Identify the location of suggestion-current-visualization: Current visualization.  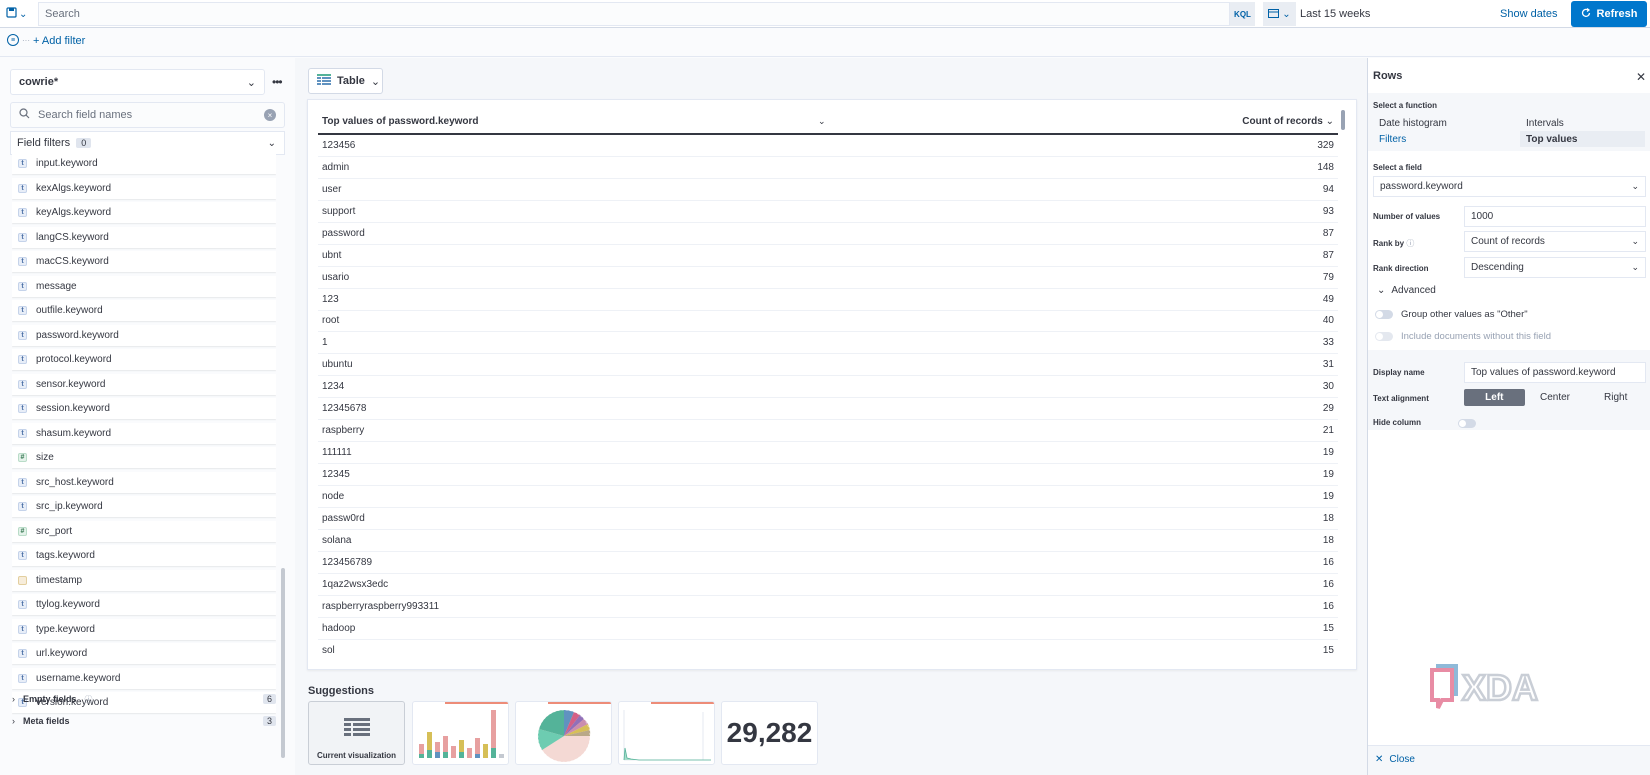
(356, 733).